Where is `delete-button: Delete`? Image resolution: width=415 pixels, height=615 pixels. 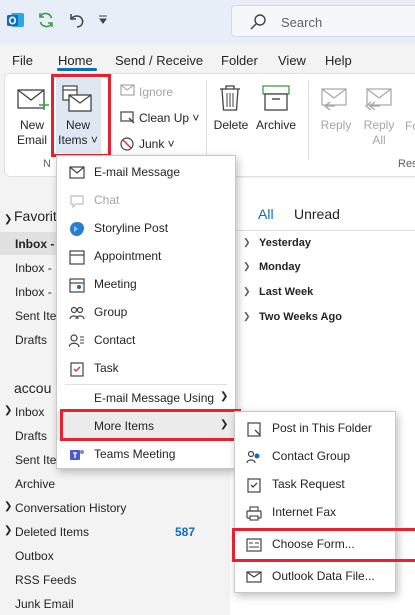 delete-button: Delete is located at coordinates (231, 125).